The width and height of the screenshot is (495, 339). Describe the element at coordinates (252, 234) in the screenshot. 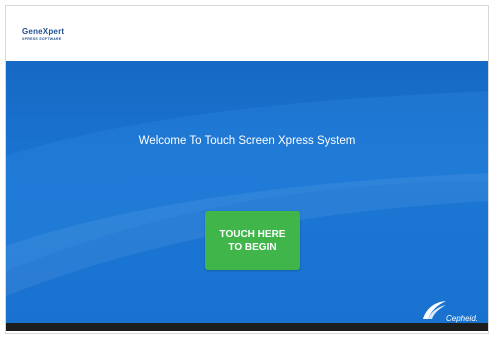

I see `begin-button-line1: TOUCH HERE` at that location.